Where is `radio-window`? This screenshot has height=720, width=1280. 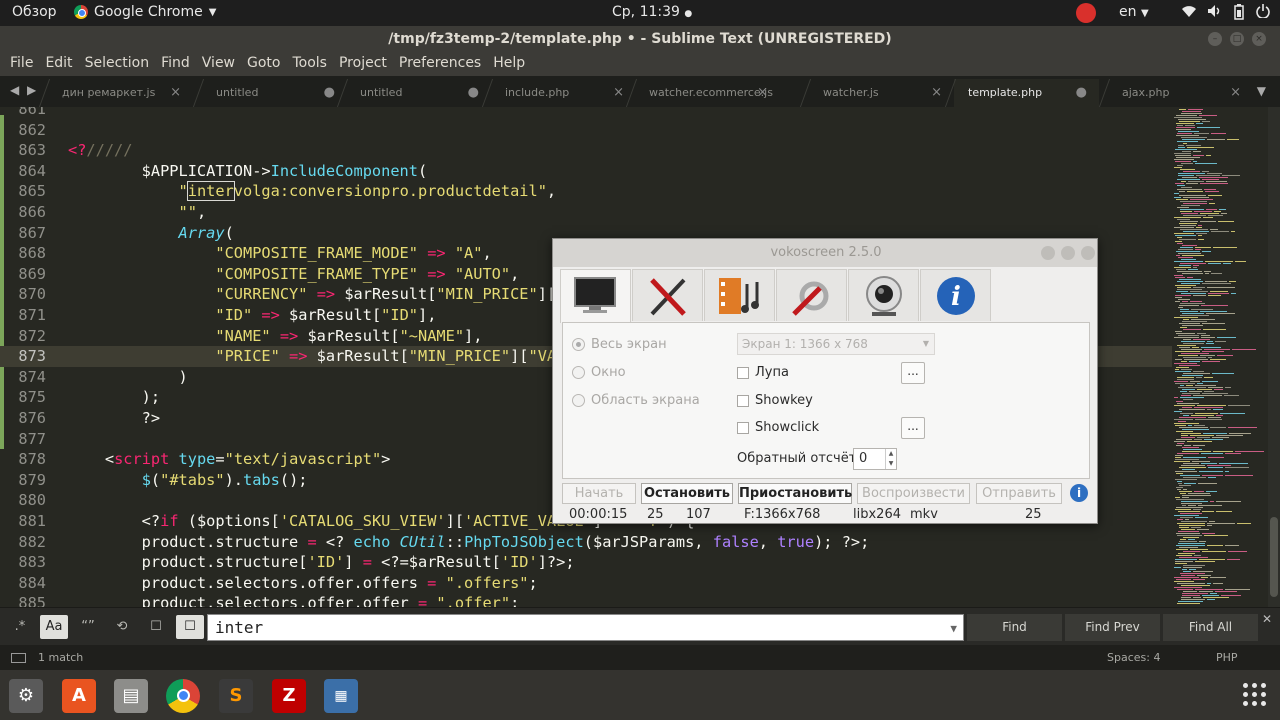
radio-window is located at coordinates (578, 372).